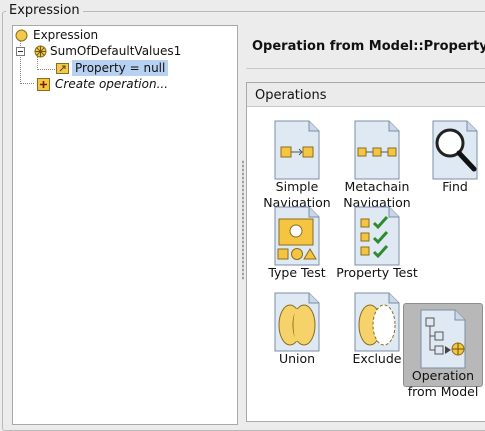  What do you see at coordinates (120, 68) in the screenshot?
I see `tree-node-label: Property = null` at bounding box center [120, 68].